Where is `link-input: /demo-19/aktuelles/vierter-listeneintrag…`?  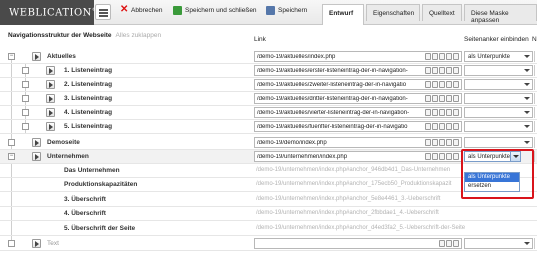 link-input: /demo-19/aktuelles/vierter-listeneintrag… is located at coordinates (358, 112).